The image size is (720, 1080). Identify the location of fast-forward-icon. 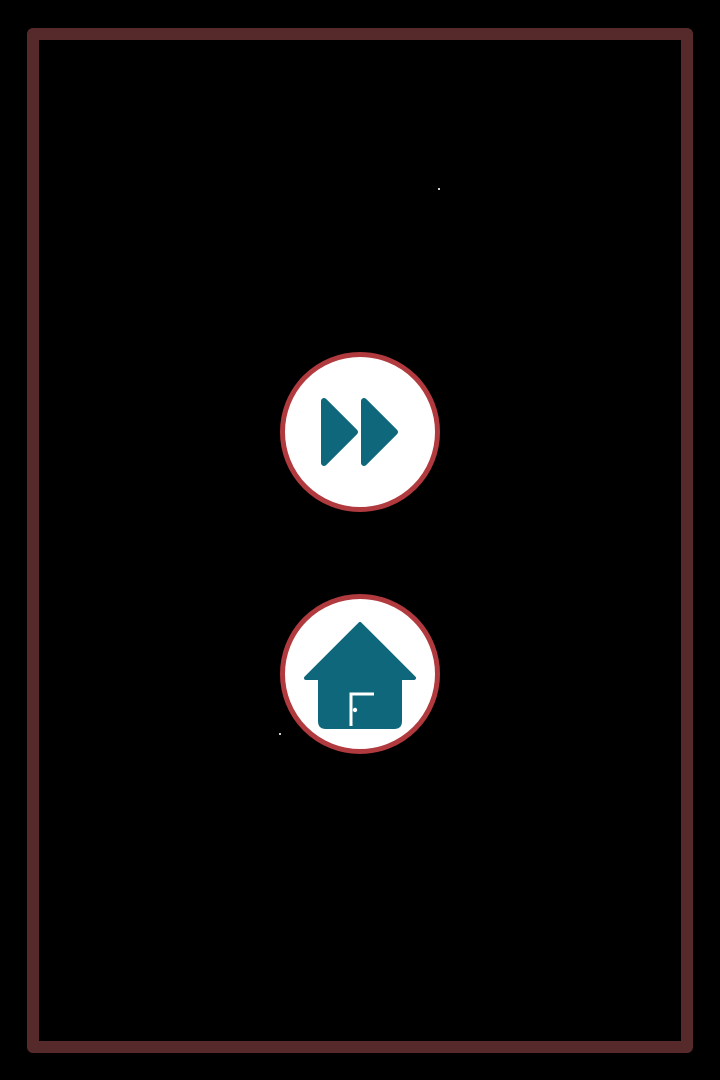
(359, 432).